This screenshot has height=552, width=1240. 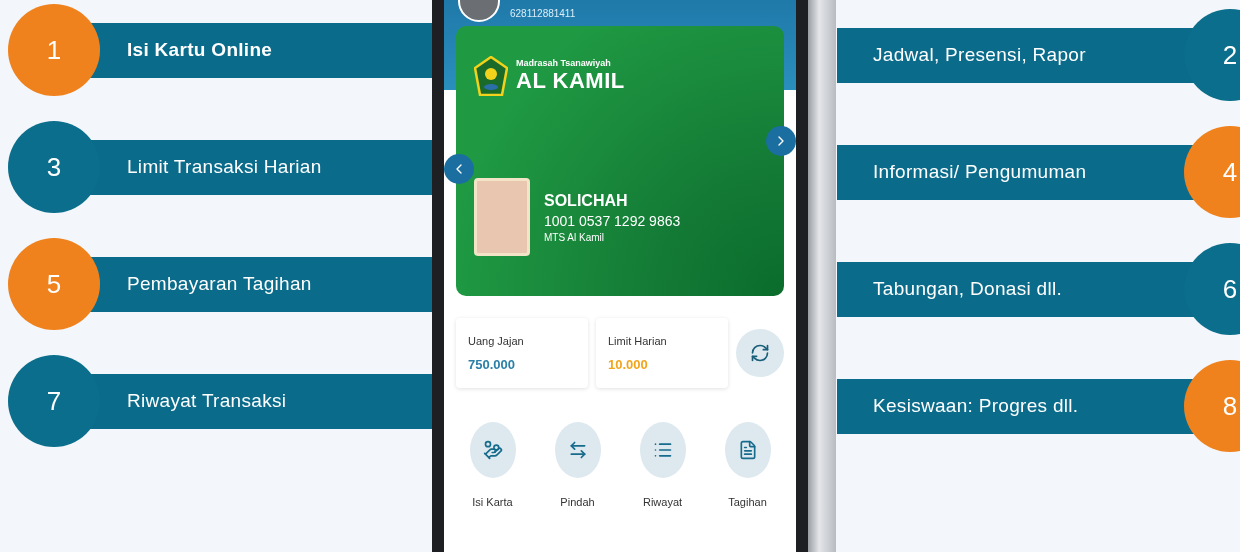 I want to click on menu-item: Tagihan, so click(x=747, y=465).